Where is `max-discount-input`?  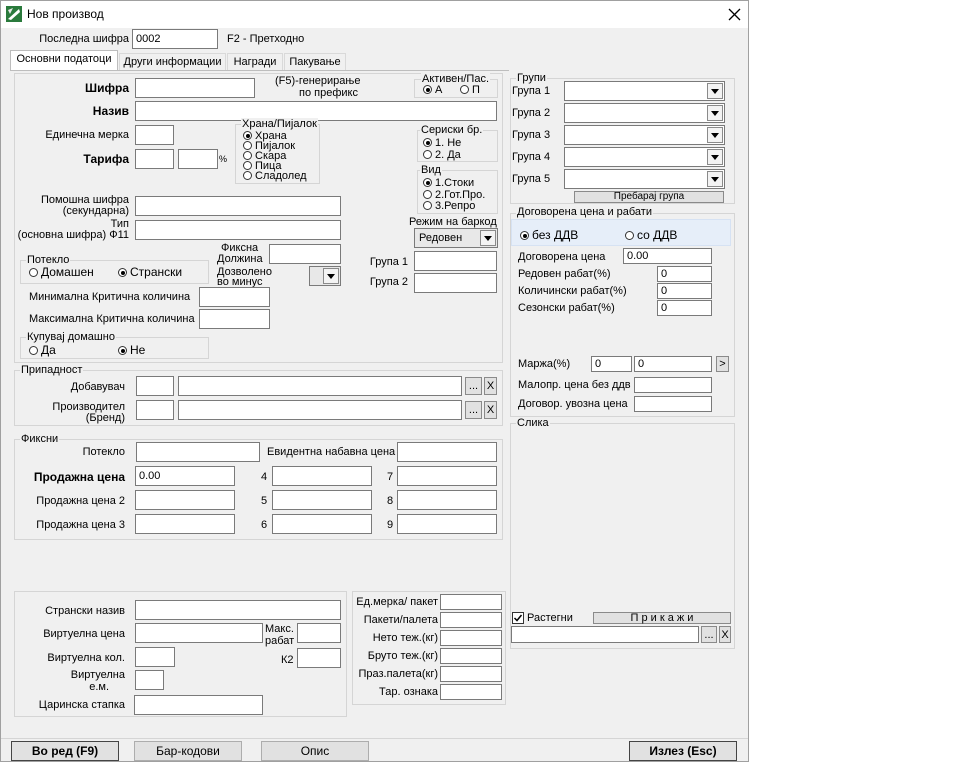 max-discount-input is located at coordinates (319, 633).